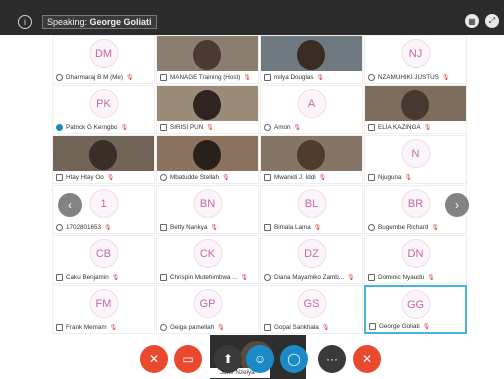 This screenshot has height=379, width=504. I want to click on participant-name: 1702801653, so click(84, 227).